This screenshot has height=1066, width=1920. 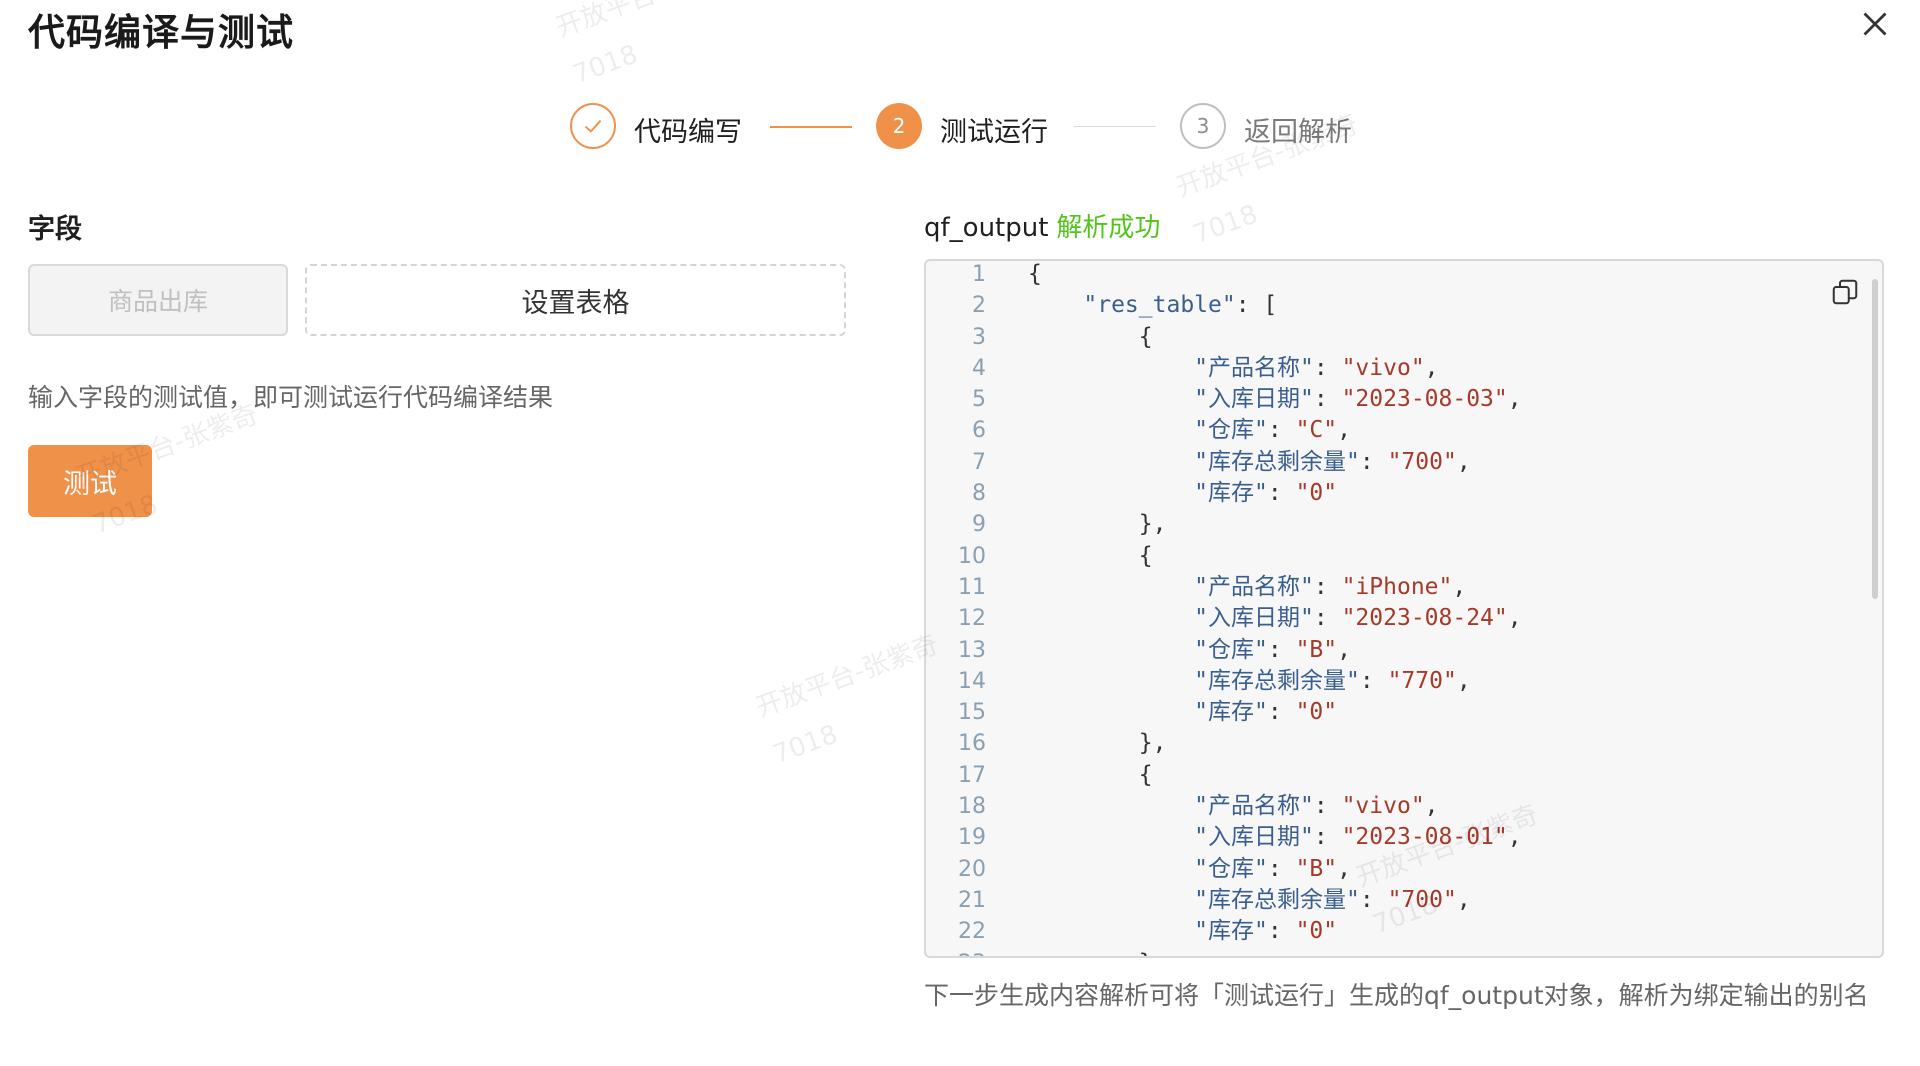 I want to click on step-connector, so click(x=1115, y=126).